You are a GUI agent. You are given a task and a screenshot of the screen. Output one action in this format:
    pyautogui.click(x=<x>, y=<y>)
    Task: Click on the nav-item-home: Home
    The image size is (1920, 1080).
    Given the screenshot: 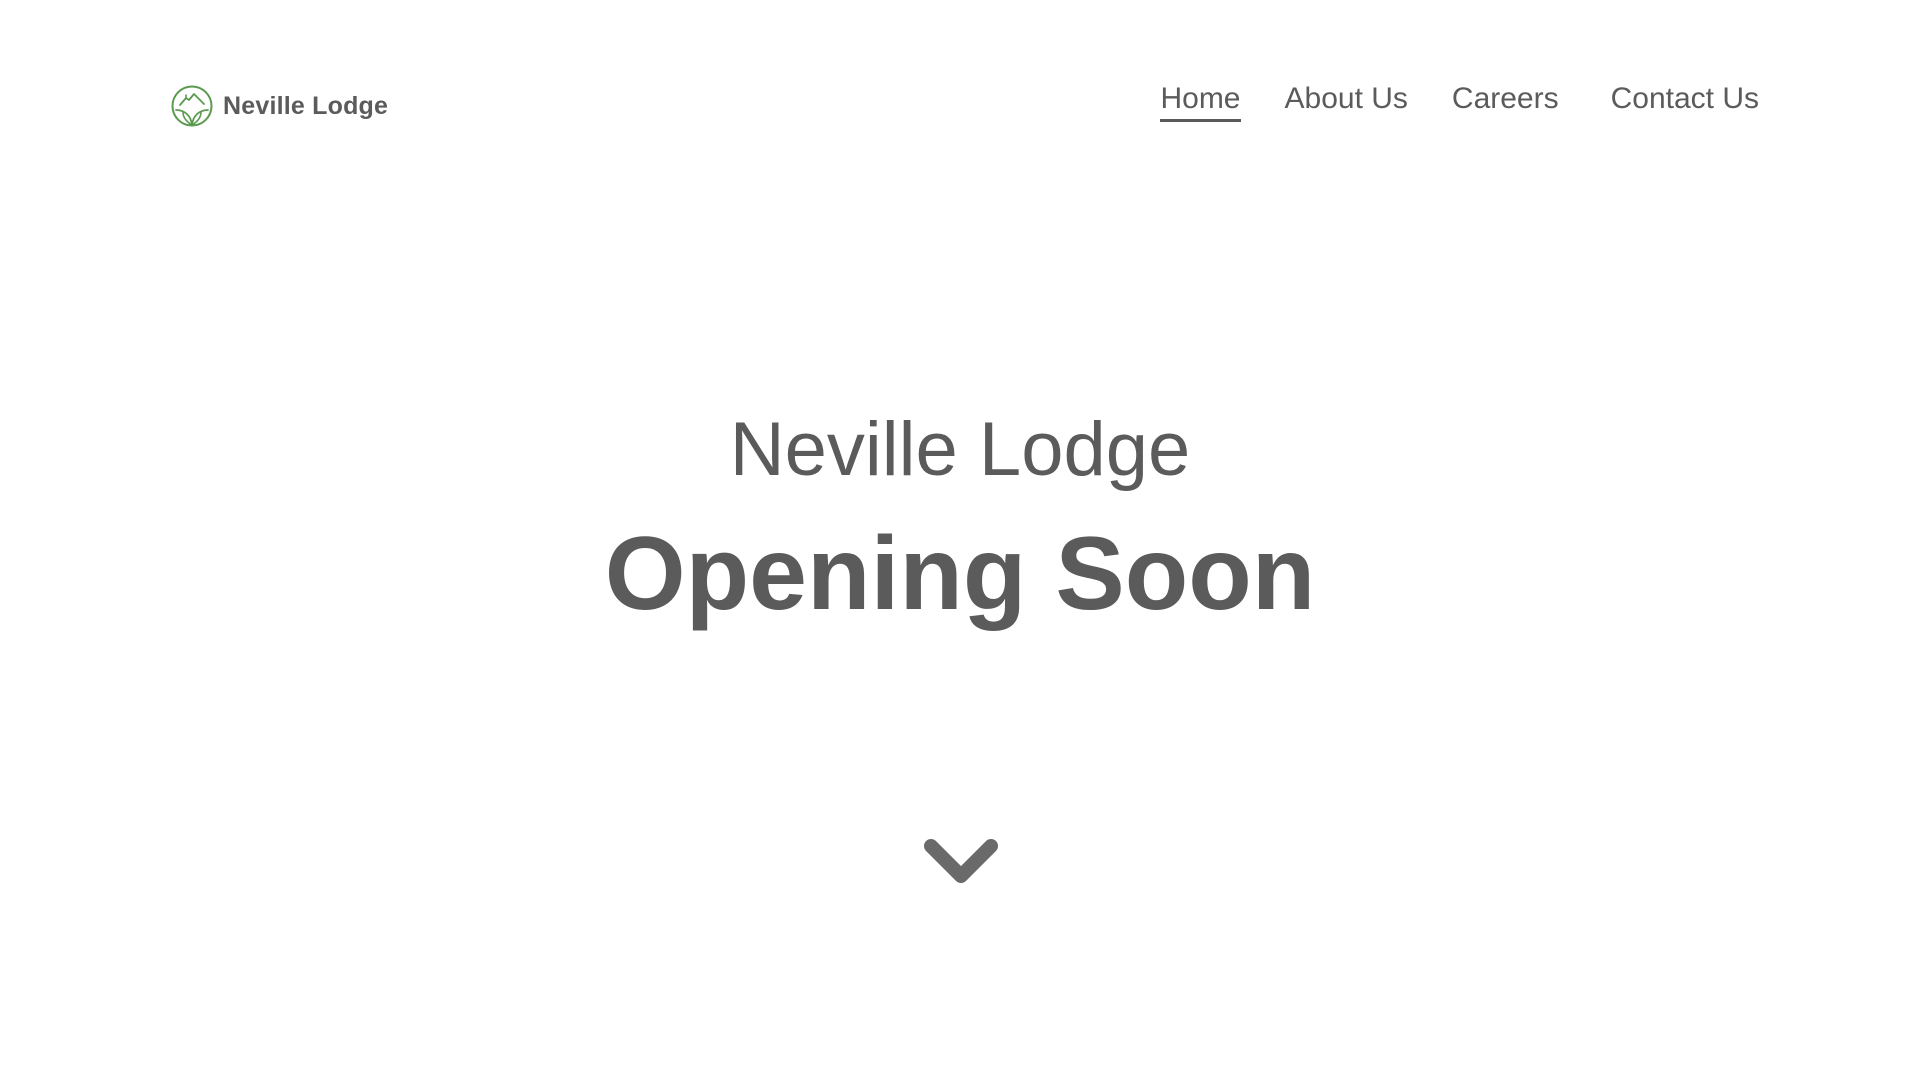 What is the action you would take?
    pyautogui.click(x=1200, y=103)
    